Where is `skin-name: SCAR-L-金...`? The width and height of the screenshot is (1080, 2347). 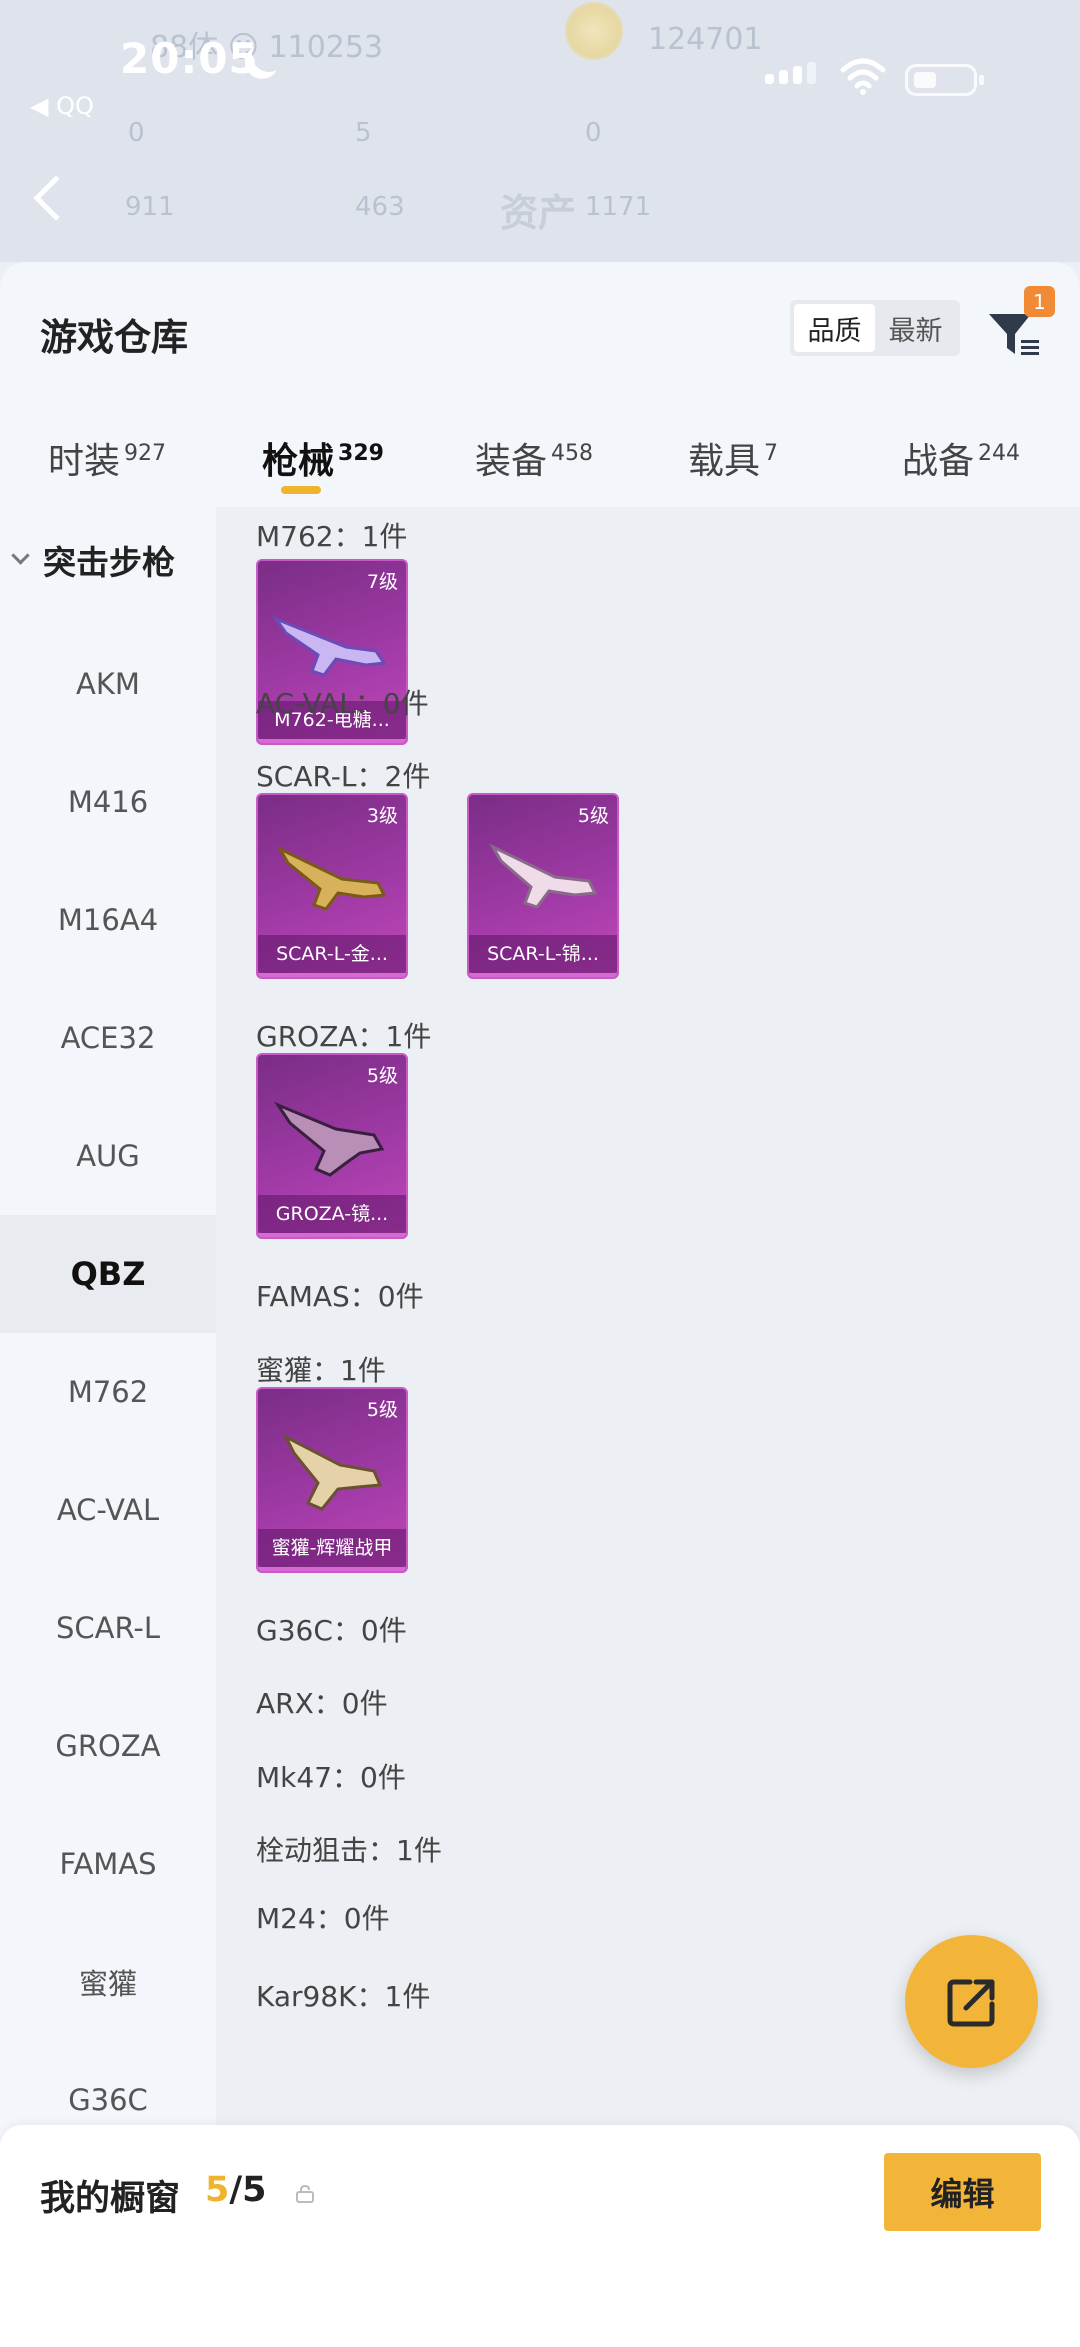
skin-name: SCAR-L-金... is located at coordinates (332, 954).